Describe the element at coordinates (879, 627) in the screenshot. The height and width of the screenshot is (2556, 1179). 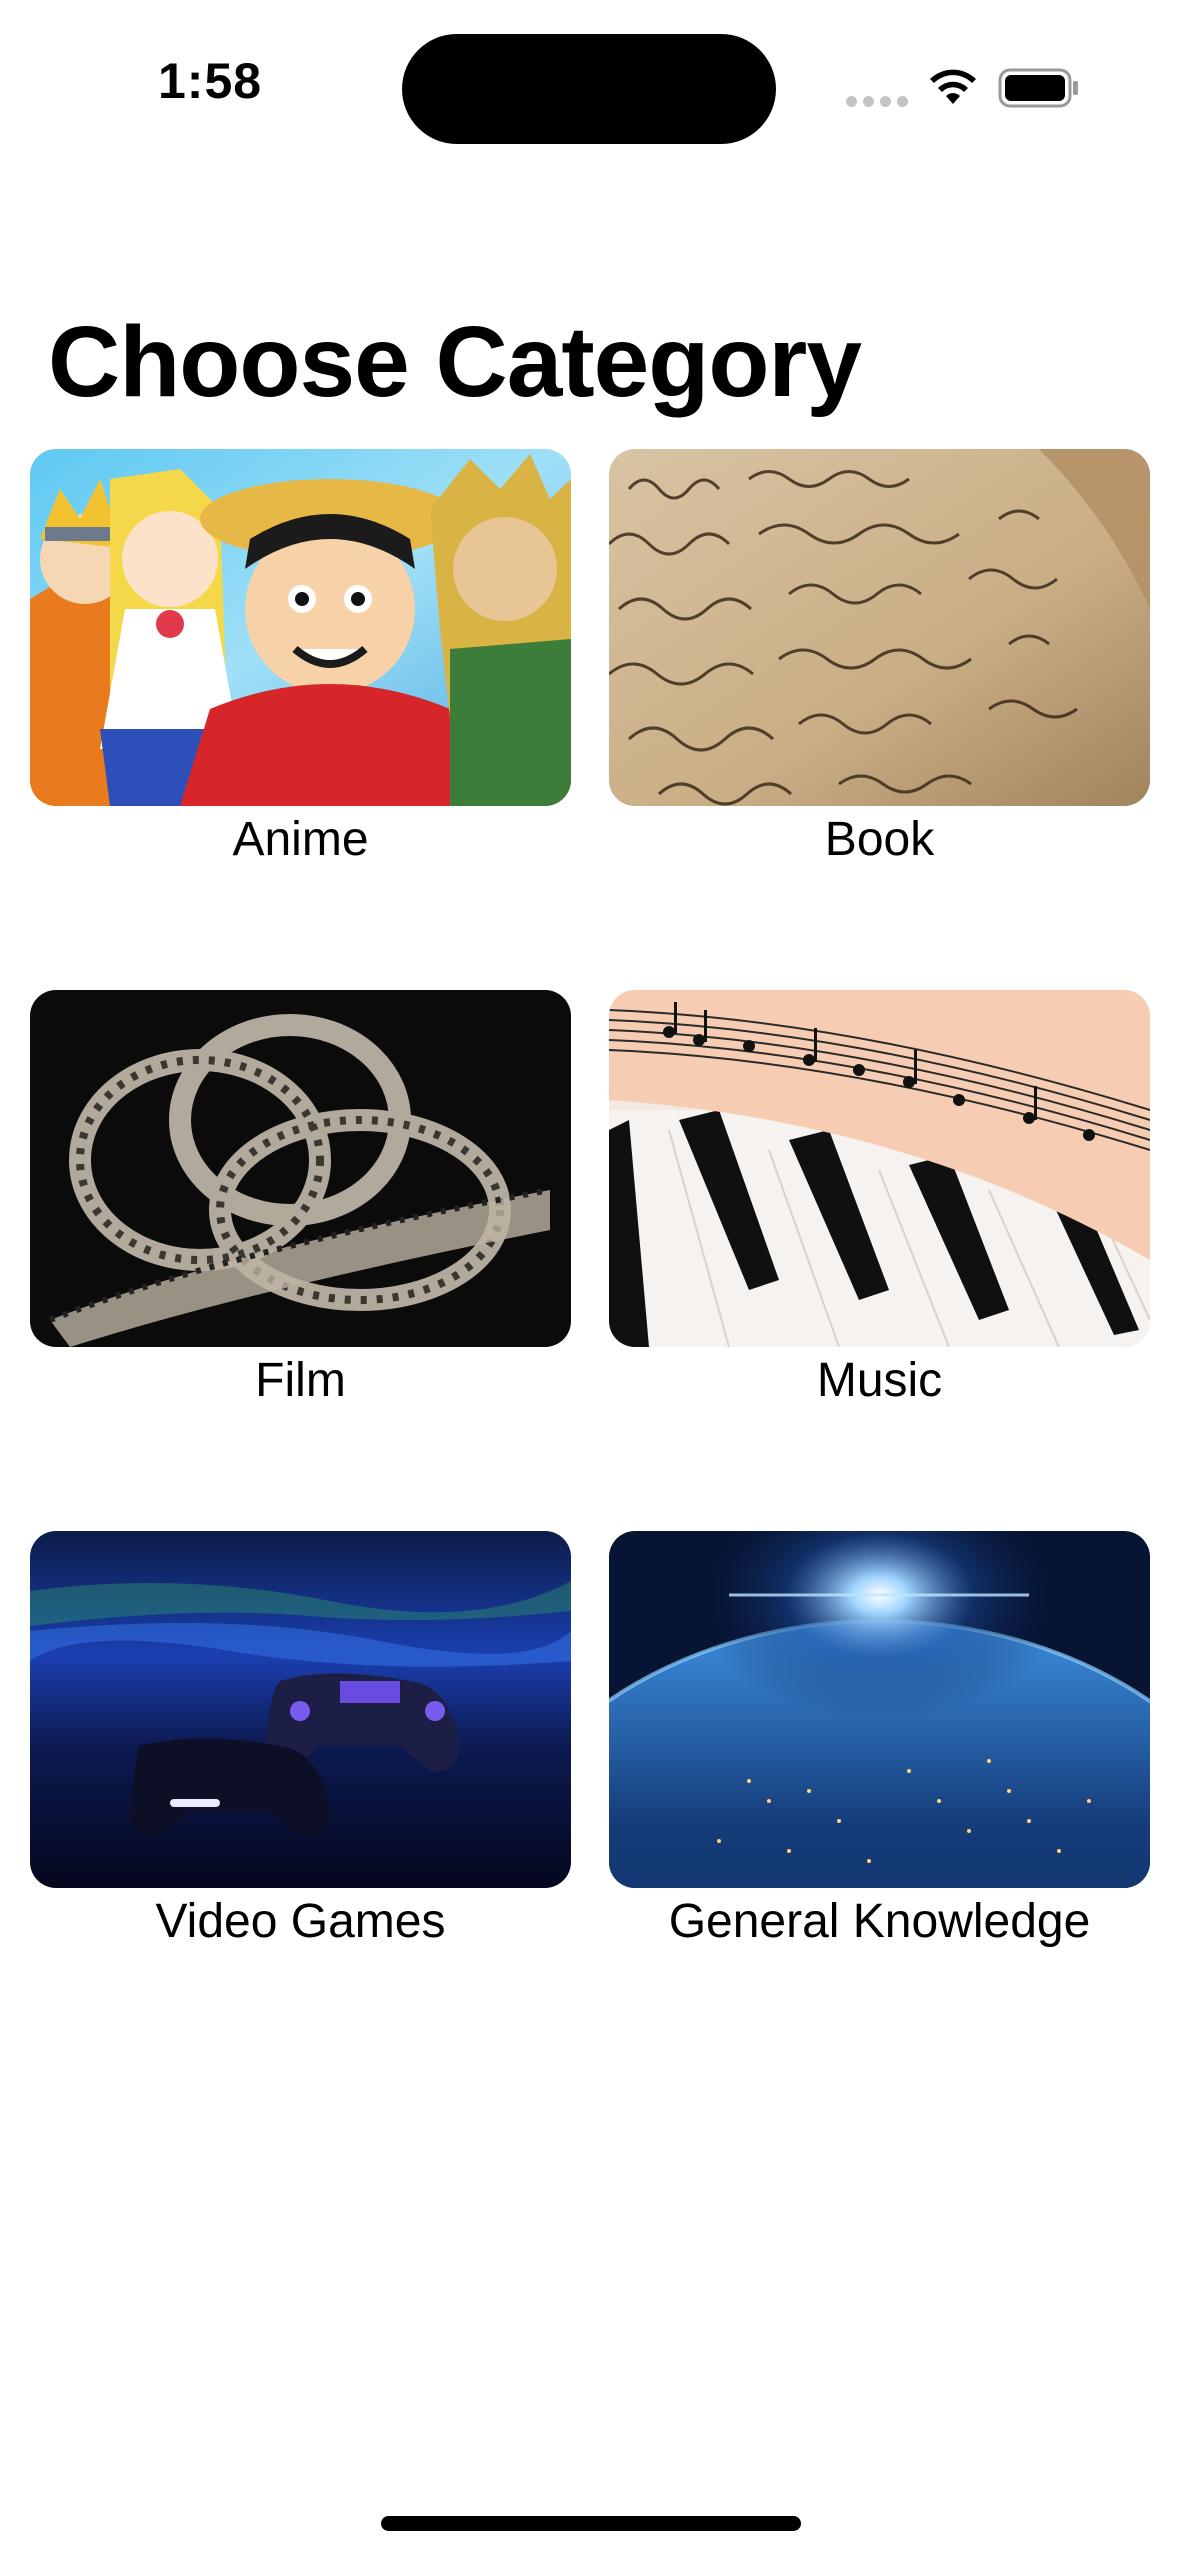
I see `handwritten-book-page-image` at that location.